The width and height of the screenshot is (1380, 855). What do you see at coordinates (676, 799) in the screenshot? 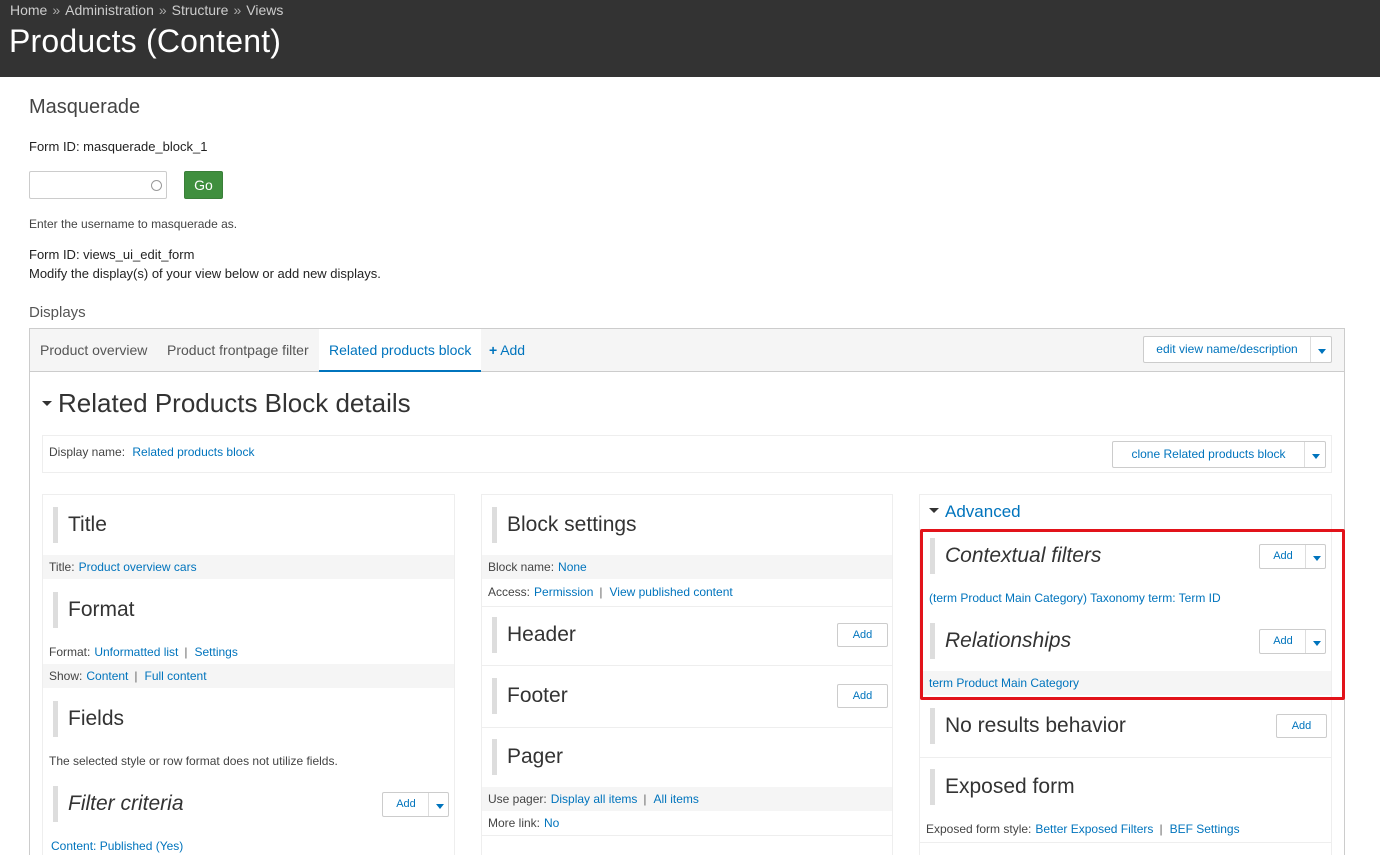
I see `pager-all-items-link: All items` at bounding box center [676, 799].